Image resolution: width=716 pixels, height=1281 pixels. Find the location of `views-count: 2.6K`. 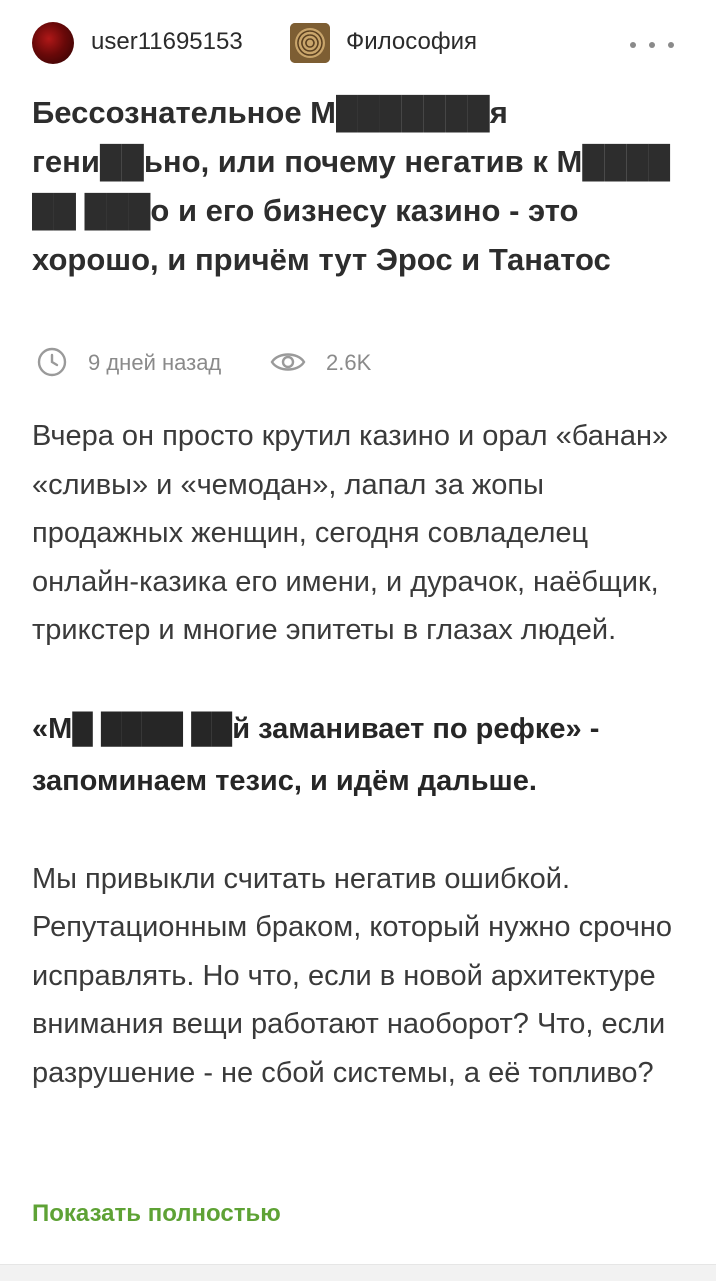

views-count: 2.6K is located at coordinates (349, 362).